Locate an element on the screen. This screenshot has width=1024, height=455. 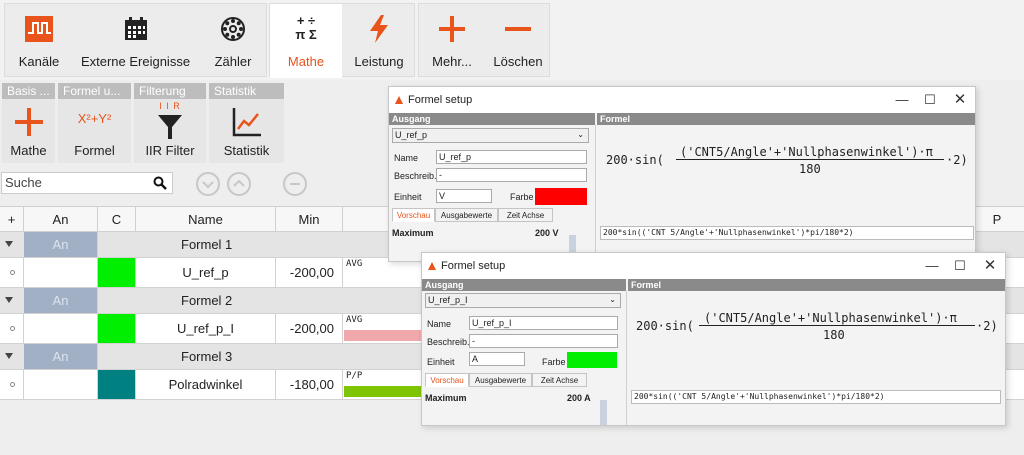
maximum-value: 200 A is located at coordinates (579, 398).